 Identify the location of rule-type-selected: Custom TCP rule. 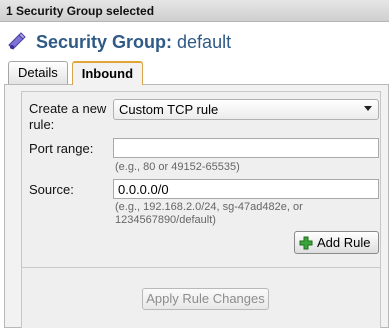
(169, 109).